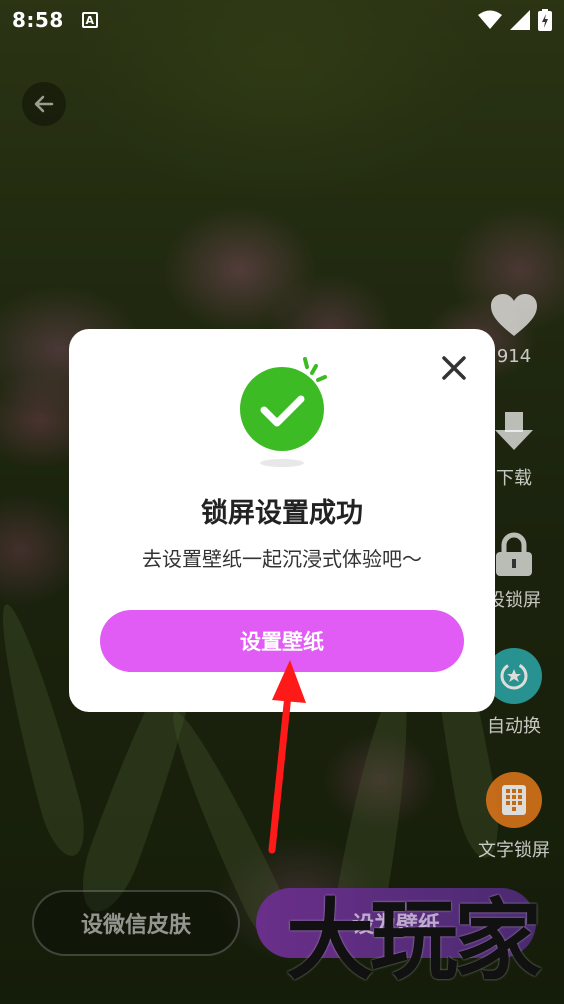 The width and height of the screenshot is (564, 1004). What do you see at coordinates (514, 600) in the screenshot?
I see `lock-label: 设锁屏` at bounding box center [514, 600].